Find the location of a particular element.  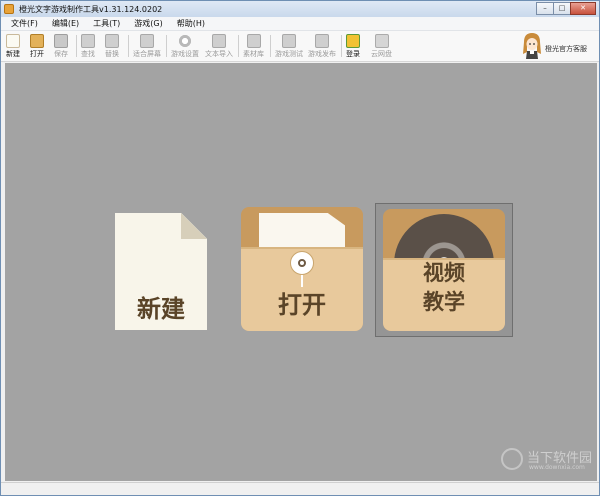

video-tutorial-label-line1: 视频 is located at coordinates (444, 273).